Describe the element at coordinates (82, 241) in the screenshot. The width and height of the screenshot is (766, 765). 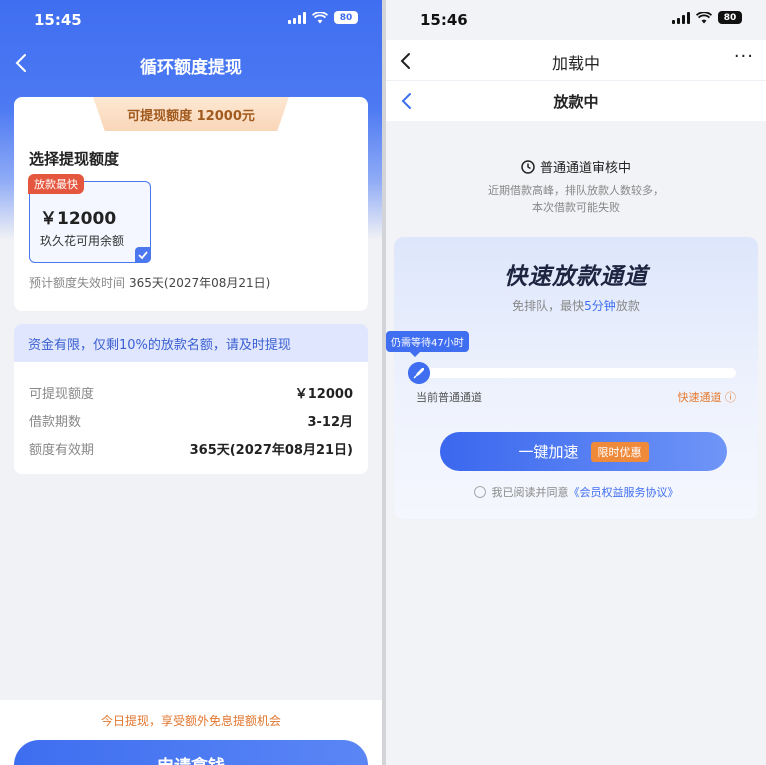
I see `option-desc: 玖久花可用余额` at that location.